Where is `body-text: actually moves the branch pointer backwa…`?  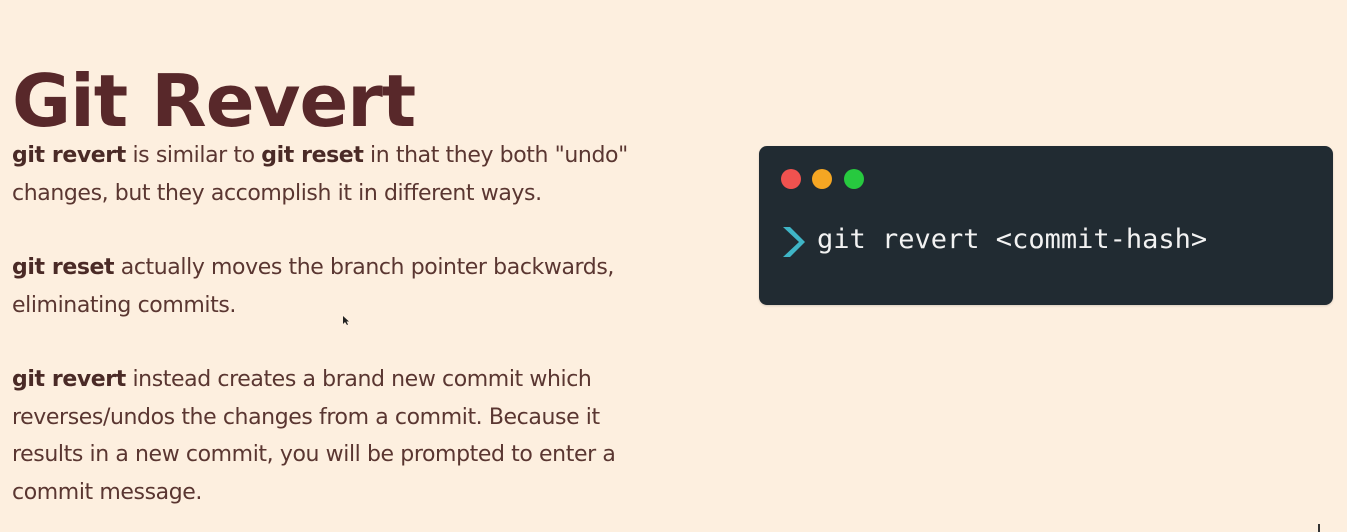 body-text: actually moves the branch pointer backwa… is located at coordinates (364, 267).